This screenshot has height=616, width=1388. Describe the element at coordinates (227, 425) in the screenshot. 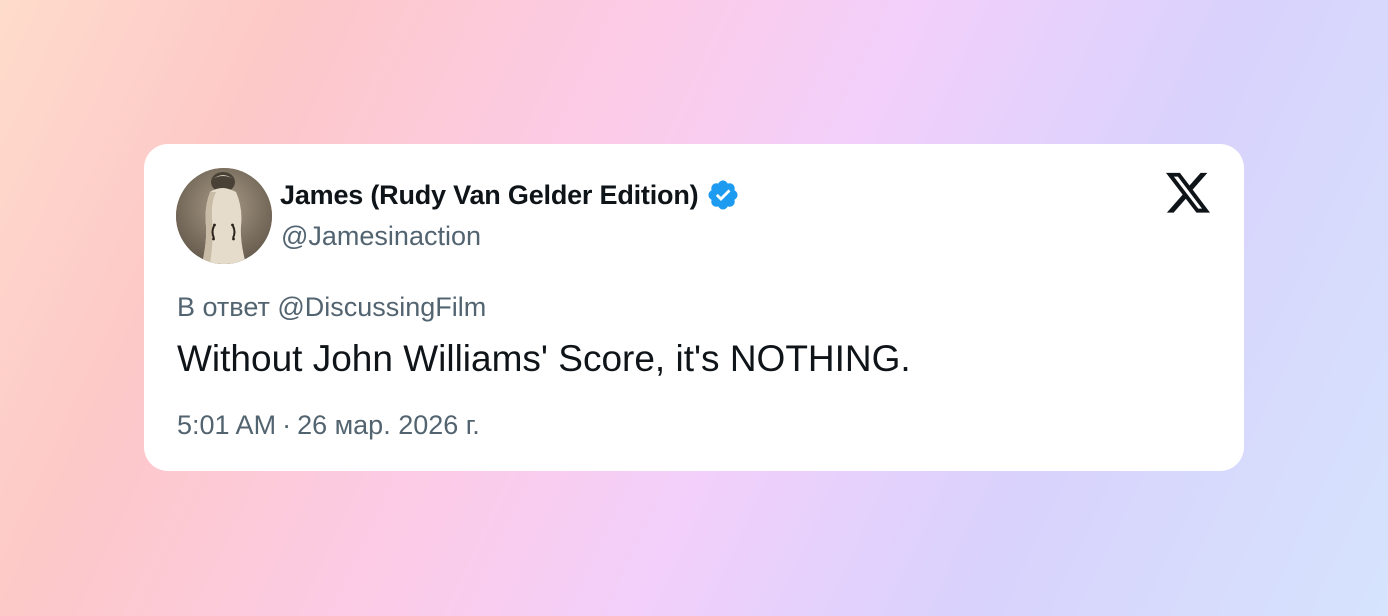

I see `tweet-time: 5:01 AM` at that location.